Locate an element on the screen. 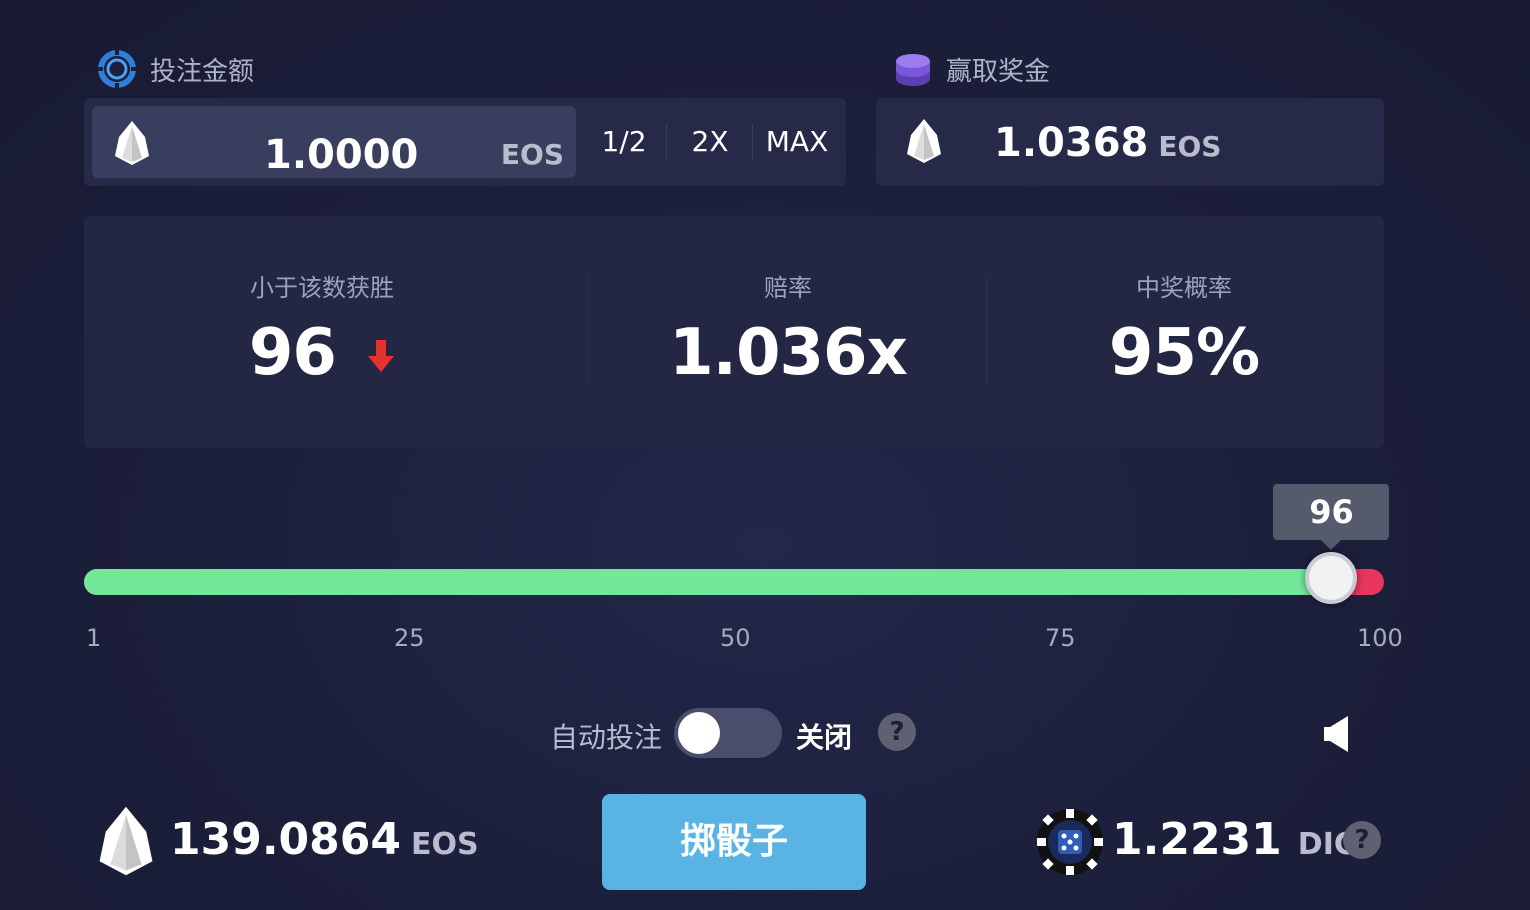 Image resolution: width=1530 pixels, height=910 pixels. payout-value: 1.036x is located at coordinates (788, 353).